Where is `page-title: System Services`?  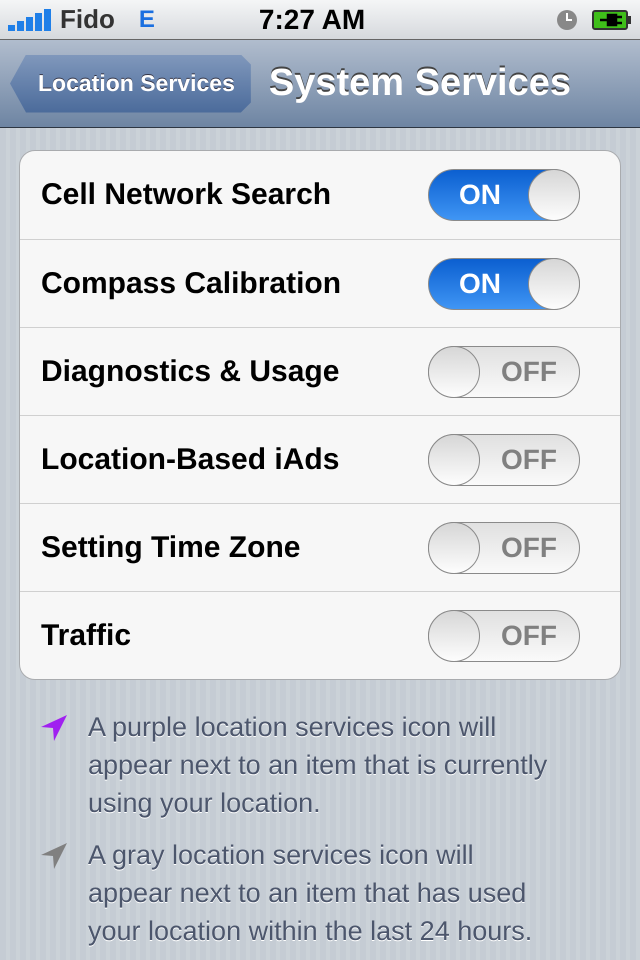 page-title: System Services is located at coordinates (419, 83).